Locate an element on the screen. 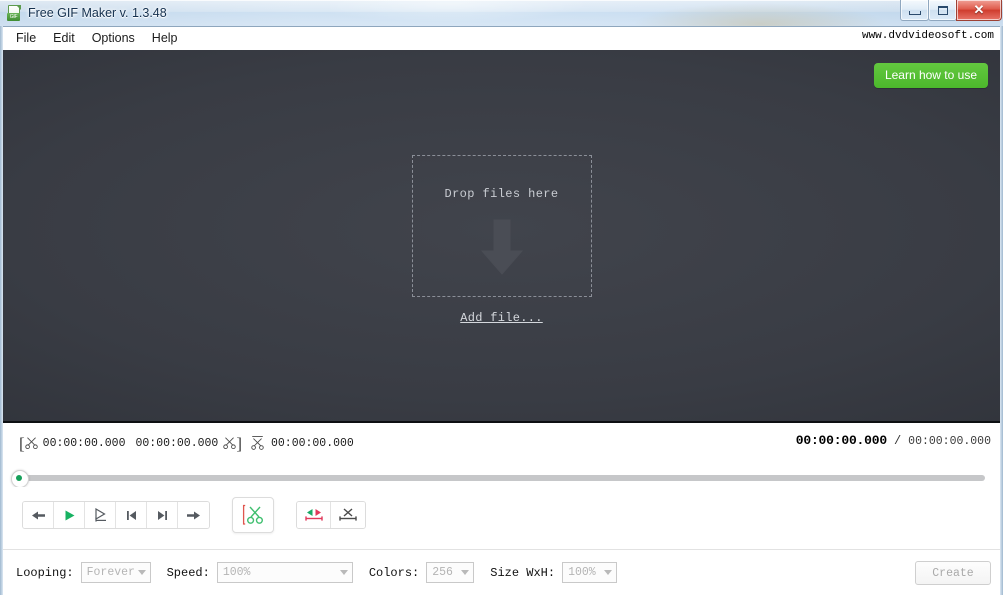 The height and width of the screenshot is (595, 1003). scissors-left-icon is located at coordinates (31, 443).